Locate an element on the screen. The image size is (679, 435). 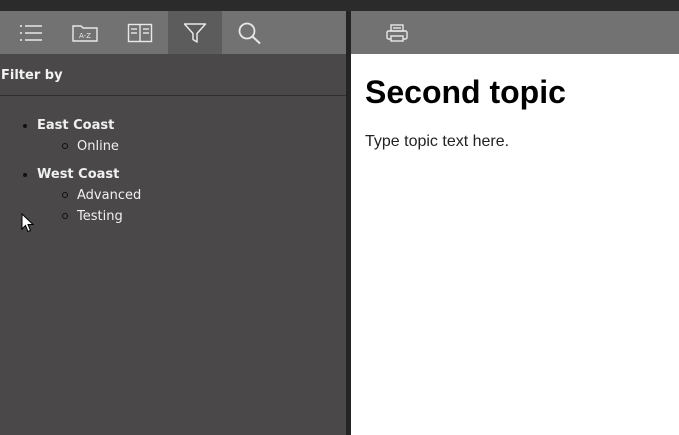
filter-group-east-coast: East Coast Online is located at coordinates (173, 136).